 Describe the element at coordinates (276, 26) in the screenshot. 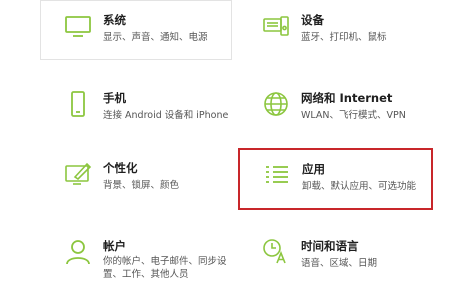

I see `devices-icon` at that location.